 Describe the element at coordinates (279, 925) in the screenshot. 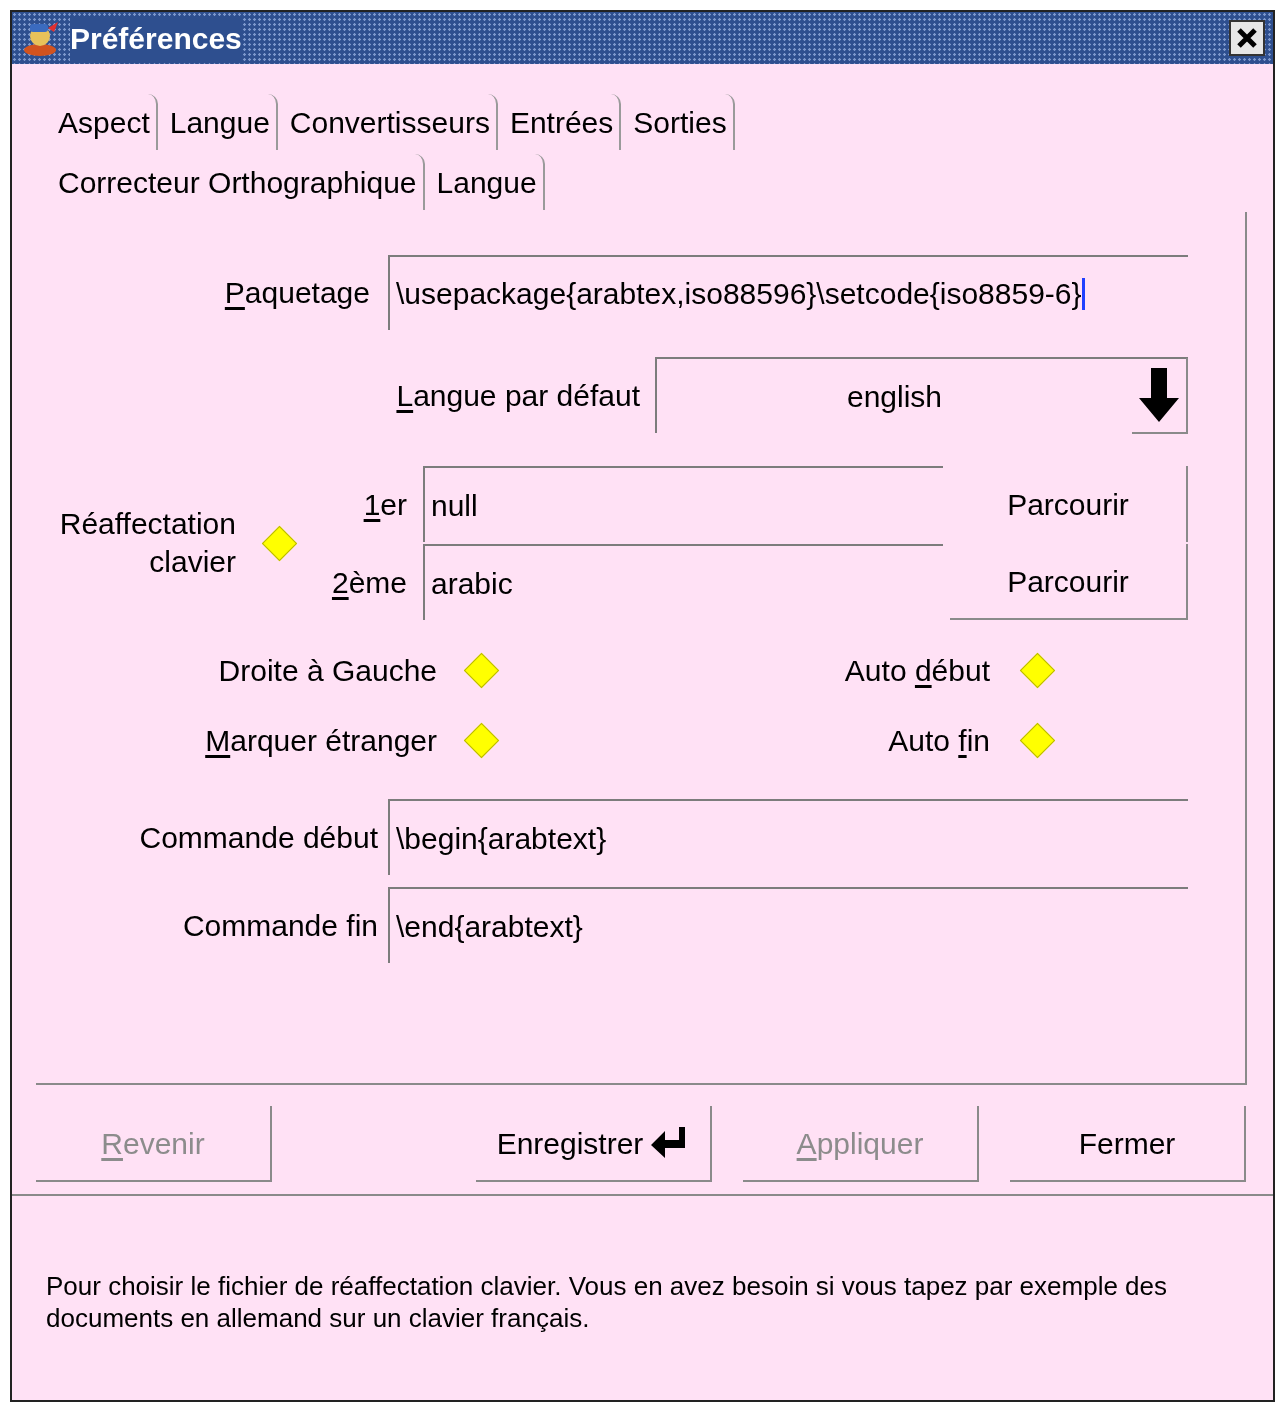

I see `field-label: Commande fin` at that location.